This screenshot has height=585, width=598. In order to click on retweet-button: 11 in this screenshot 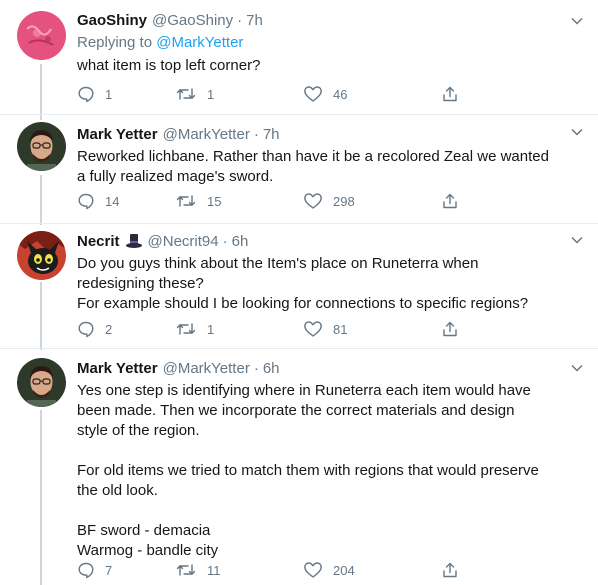, I will do `click(239, 570)`.